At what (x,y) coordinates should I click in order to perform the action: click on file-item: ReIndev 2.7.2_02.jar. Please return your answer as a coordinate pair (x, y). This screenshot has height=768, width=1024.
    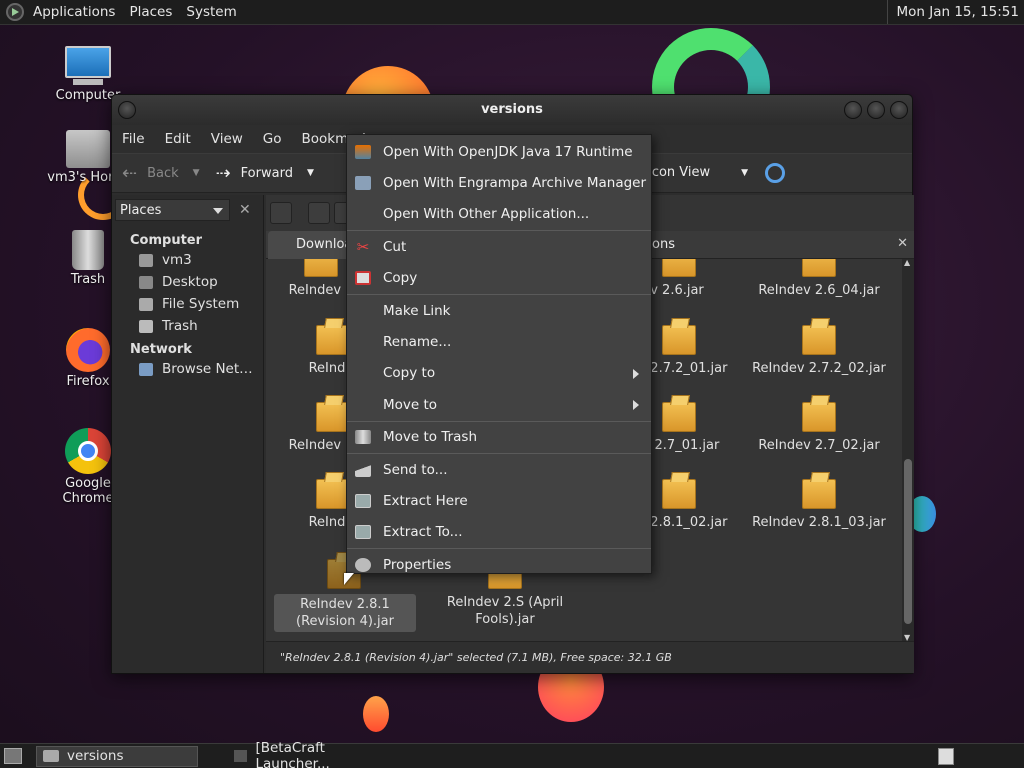
    Looking at the image, I should click on (819, 351).